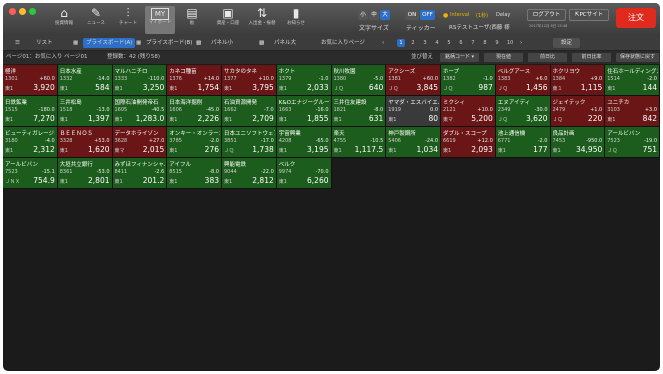  What do you see at coordinates (85, 111) in the screenshot?
I see `stock-panel: 三井松島 1518 -13.0 東1 1,397` at bounding box center [85, 111].